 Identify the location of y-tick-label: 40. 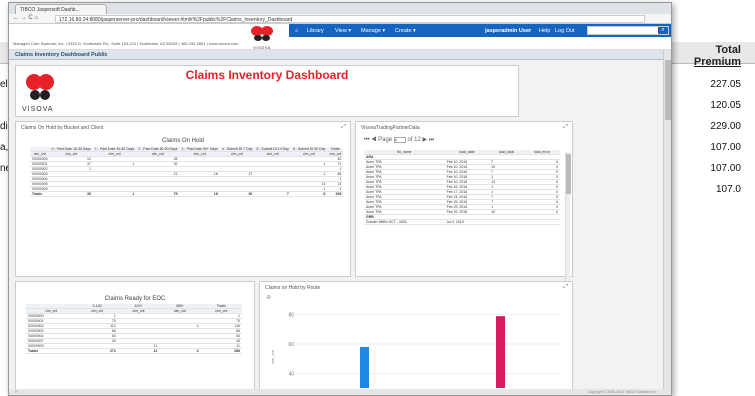
(291, 374).